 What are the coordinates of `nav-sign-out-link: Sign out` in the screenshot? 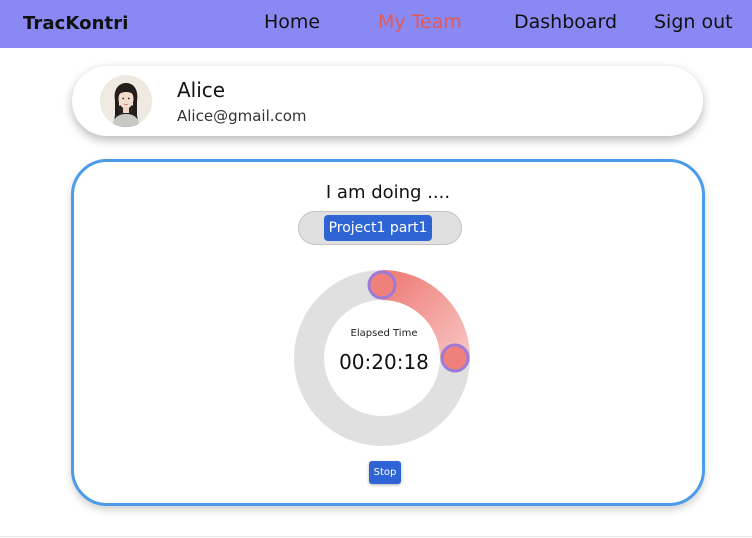 It's located at (693, 22).